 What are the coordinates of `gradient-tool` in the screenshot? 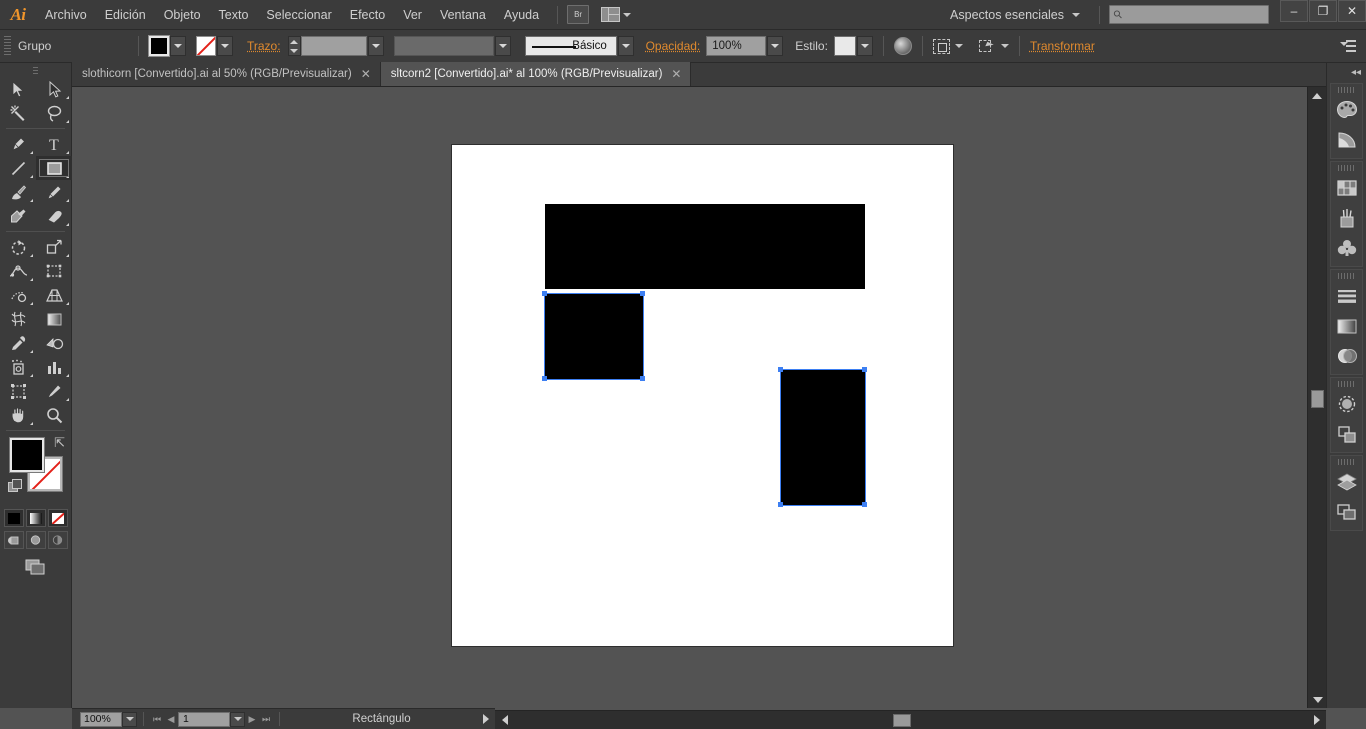 It's located at (54, 319).